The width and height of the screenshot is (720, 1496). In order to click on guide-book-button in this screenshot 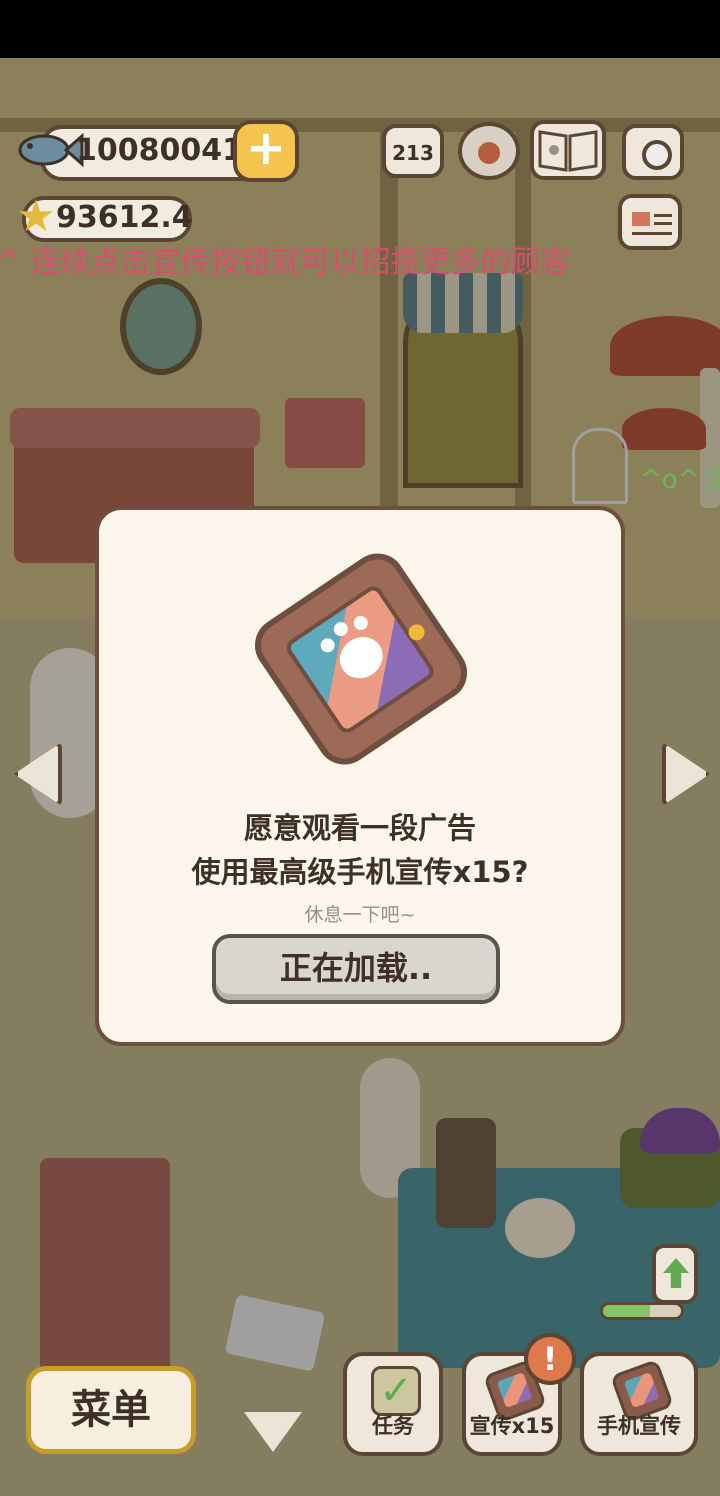, I will do `click(568, 150)`.